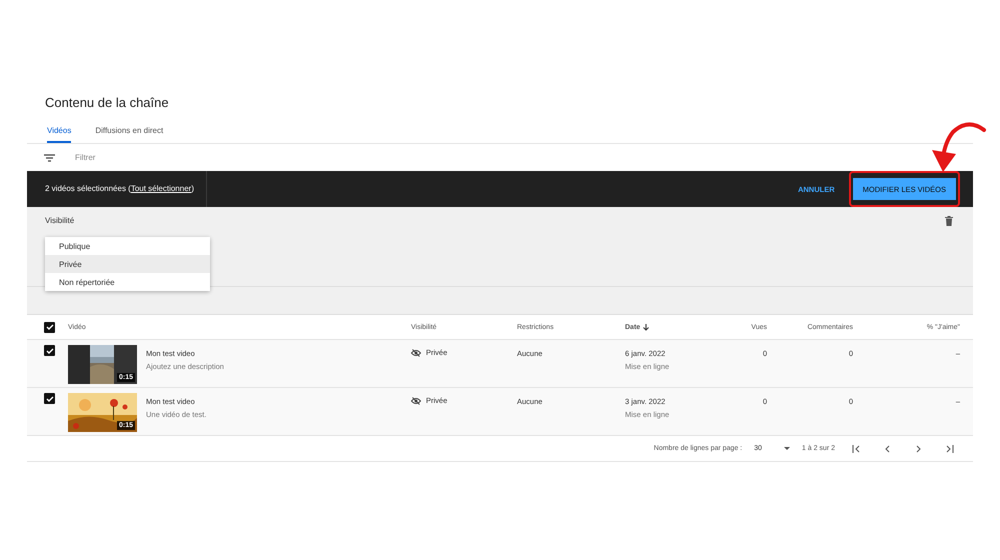 Image resolution: width=1000 pixels, height=560 pixels. Describe the element at coordinates (59, 134) in the screenshot. I see `tab: Vidéos` at that location.